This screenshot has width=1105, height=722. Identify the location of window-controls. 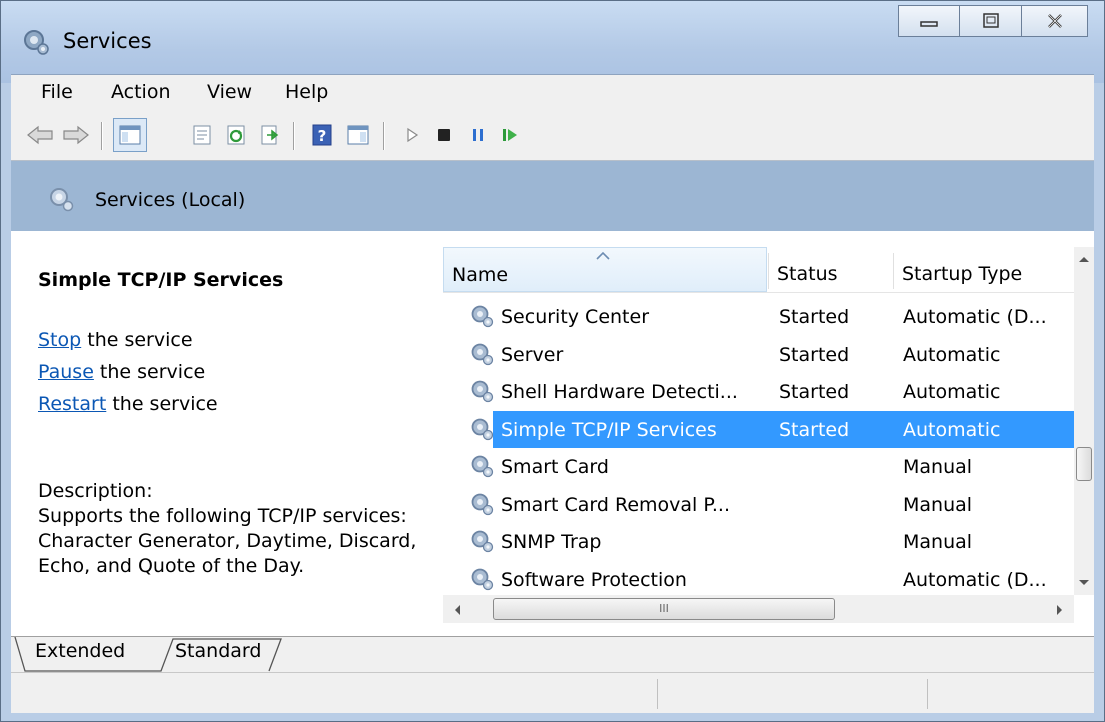
(993, 22).